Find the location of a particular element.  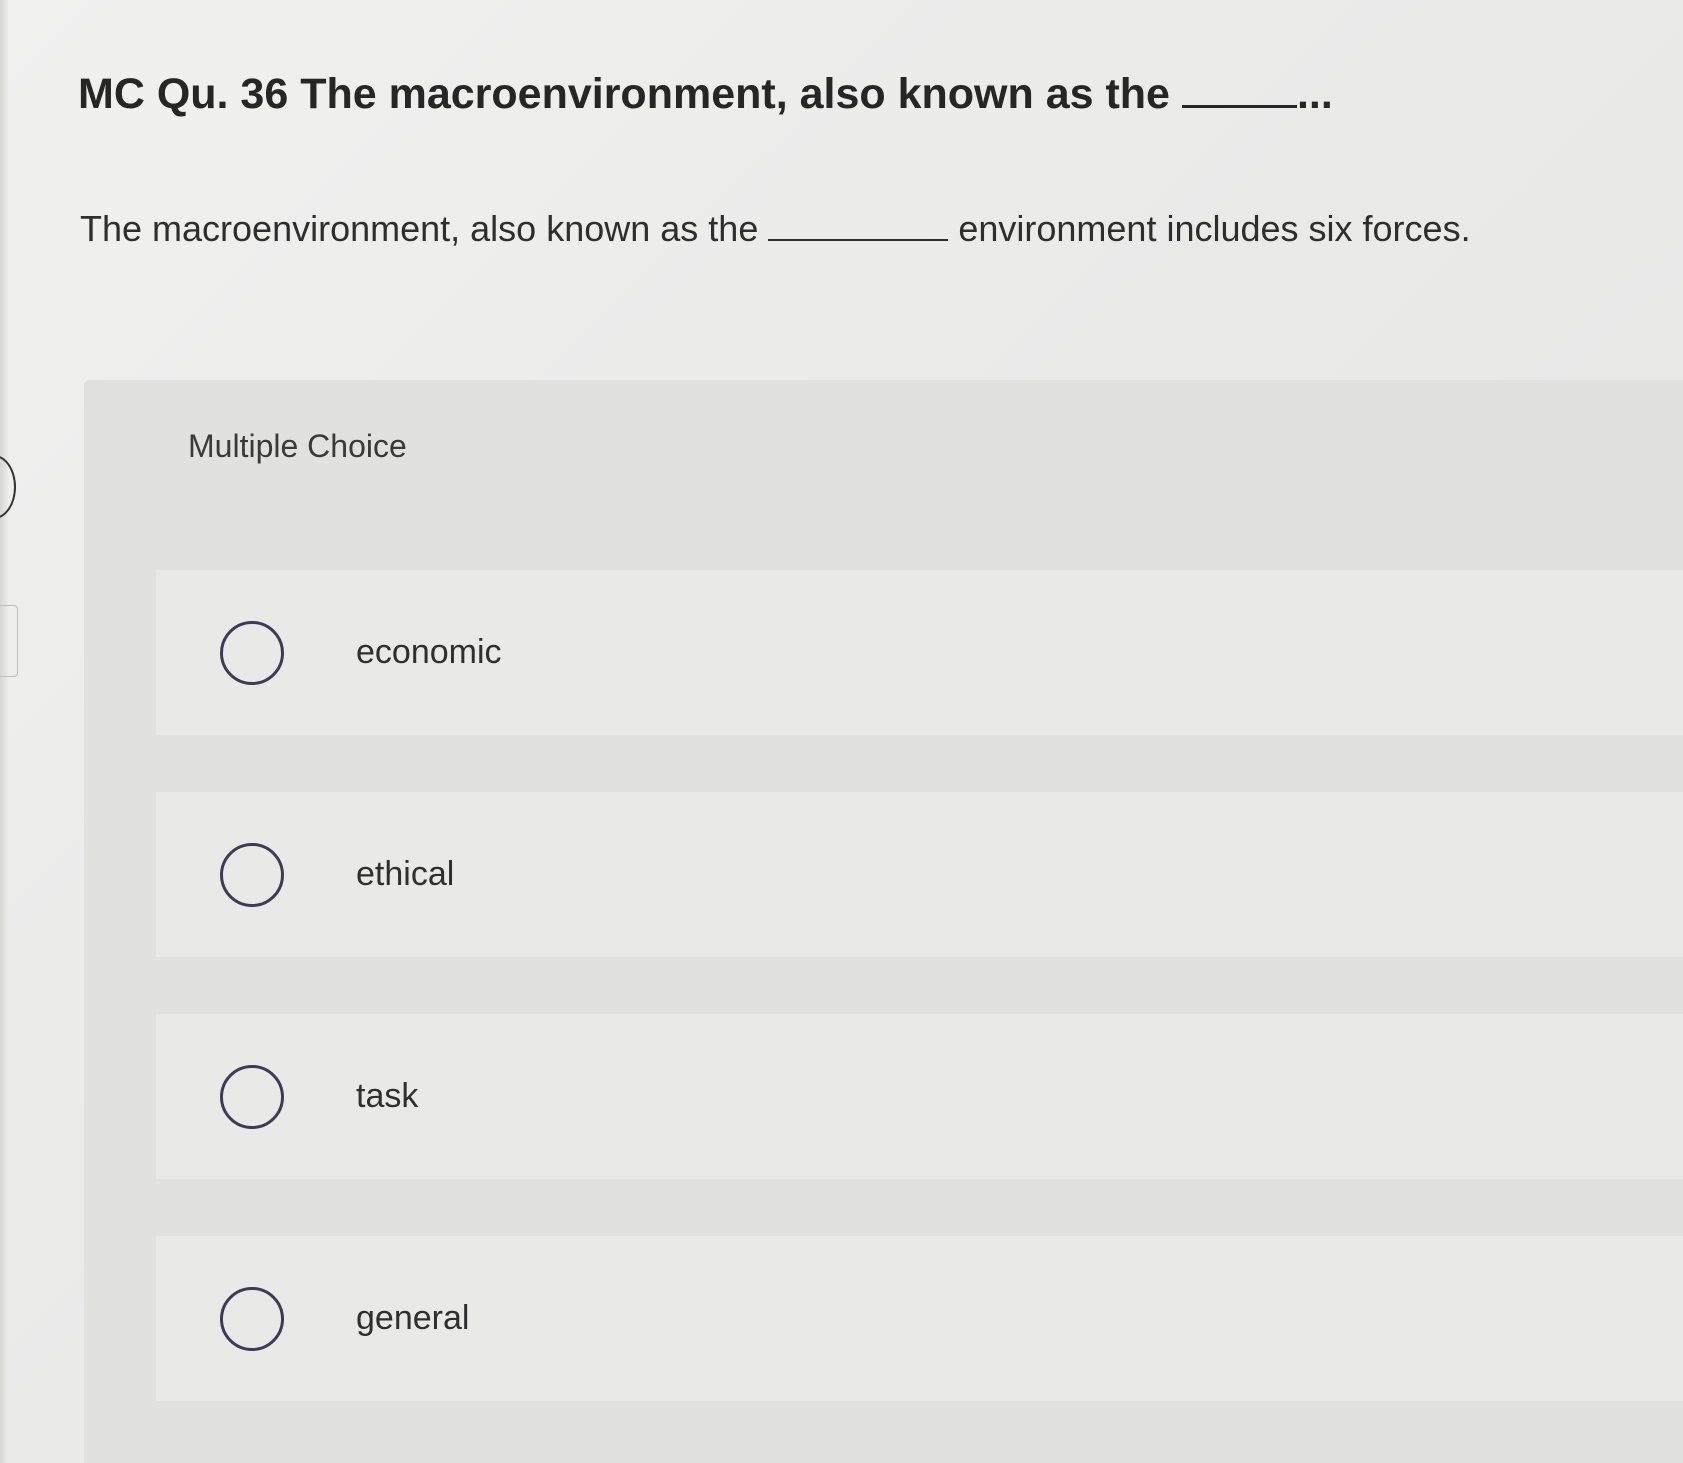

page-edge is located at coordinates (4, 731).